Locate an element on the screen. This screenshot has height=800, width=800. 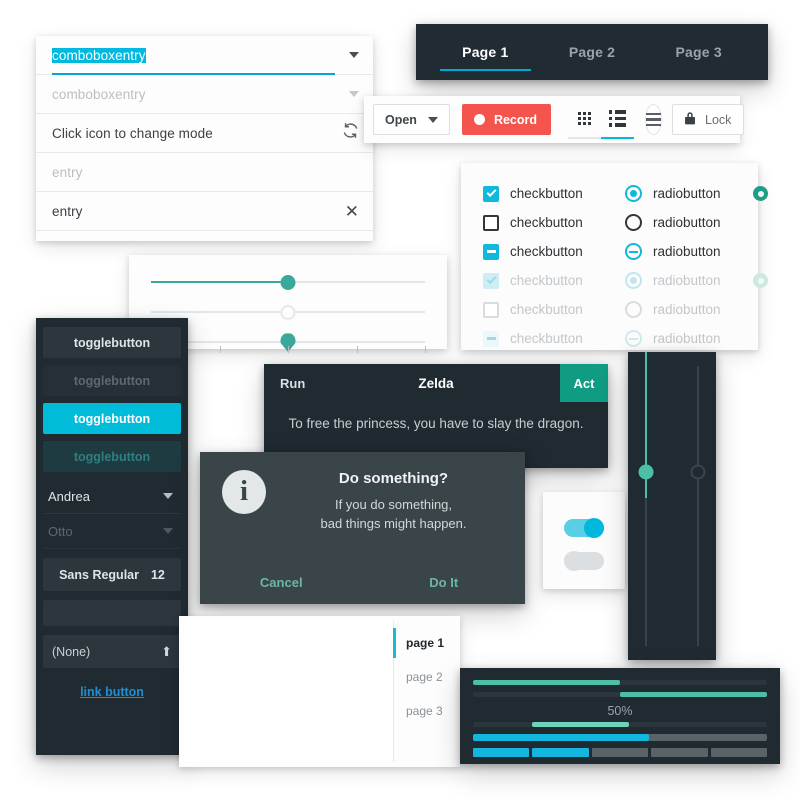
spinner-disabled-cell is located at coordinates (766, 280).